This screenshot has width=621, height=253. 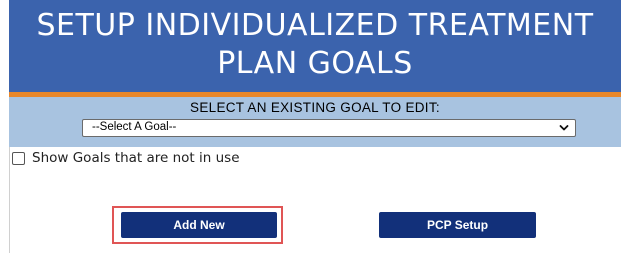 I want to click on show-unused-goals-checkbox, so click(x=18, y=158).